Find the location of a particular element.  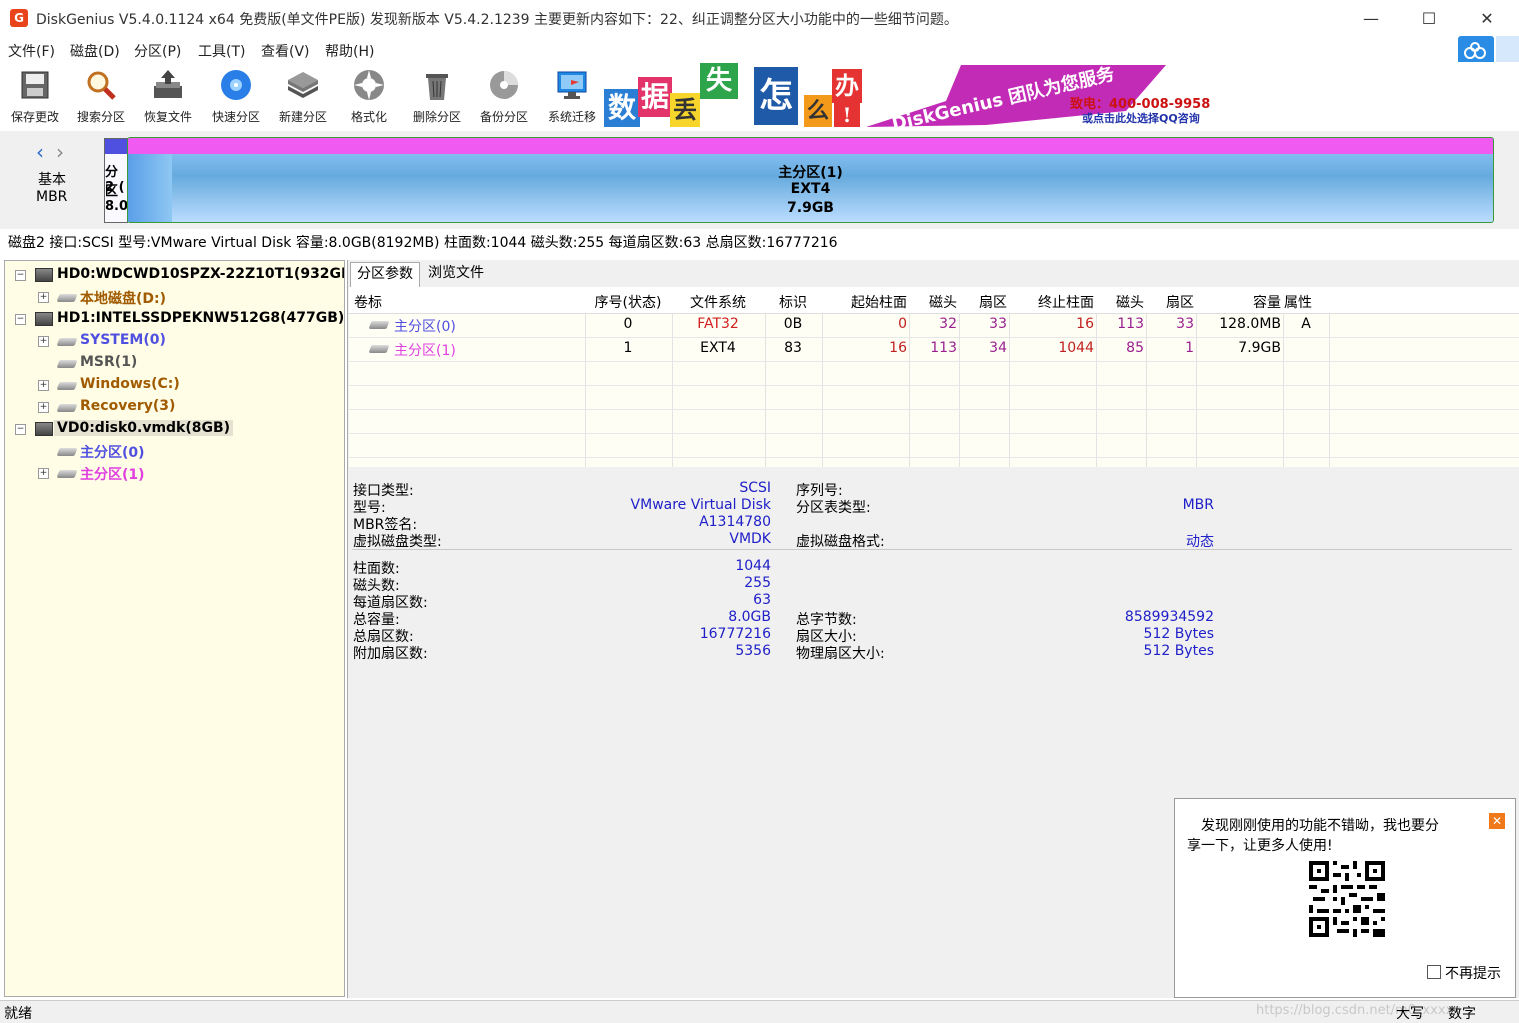

tree-partition-node: + 本地磁盘(D:) is located at coordinates (172, 297).